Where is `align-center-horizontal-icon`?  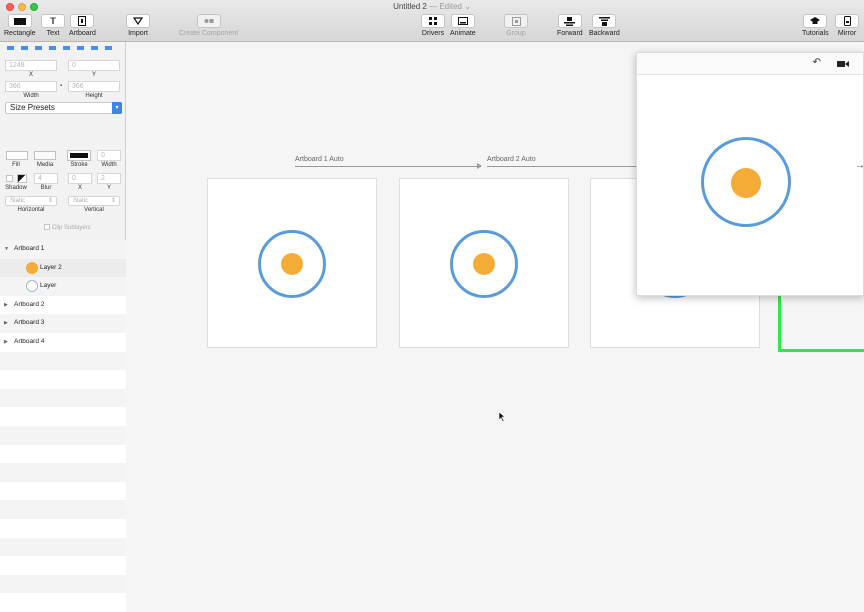 align-center-horizontal-icon is located at coordinates (24, 48).